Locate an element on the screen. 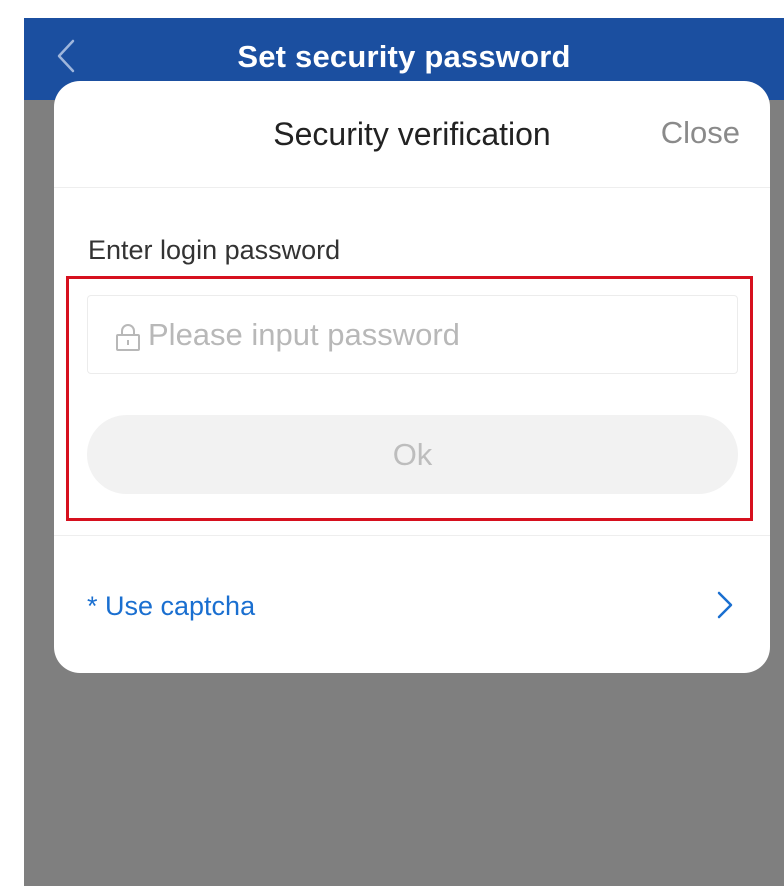  chevron-right-icon is located at coordinates (725, 605).